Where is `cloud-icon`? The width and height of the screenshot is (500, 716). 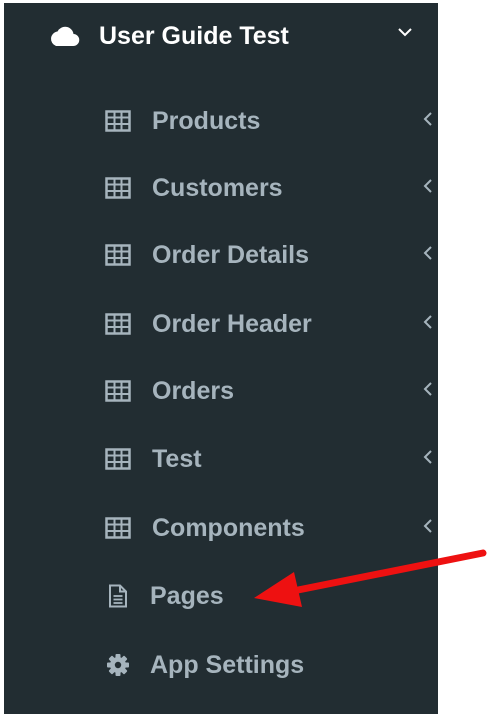 cloud-icon is located at coordinates (64, 36).